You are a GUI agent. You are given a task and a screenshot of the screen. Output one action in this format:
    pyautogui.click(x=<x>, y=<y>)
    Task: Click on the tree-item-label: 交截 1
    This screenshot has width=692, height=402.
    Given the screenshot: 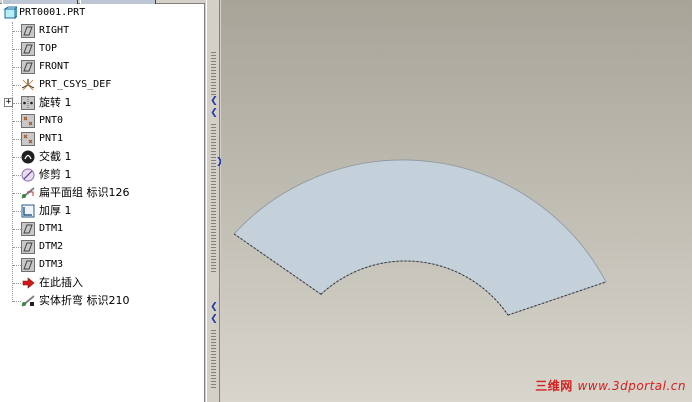 What is the action you would take?
    pyautogui.click(x=55, y=156)
    